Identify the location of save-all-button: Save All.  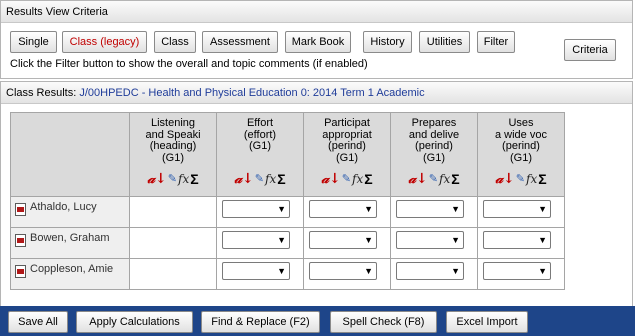
(38, 322).